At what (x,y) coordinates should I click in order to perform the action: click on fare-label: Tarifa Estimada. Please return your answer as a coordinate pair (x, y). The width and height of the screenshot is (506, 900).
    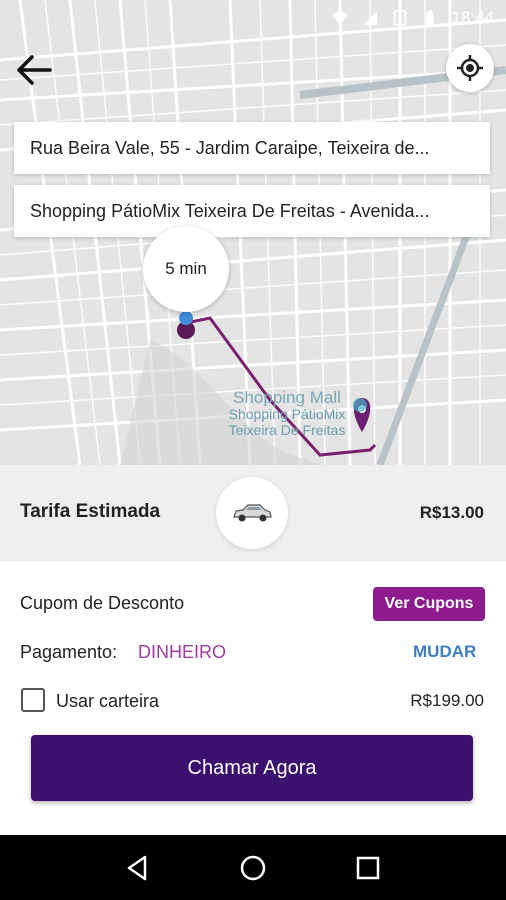
    Looking at the image, I should click on (90, 511).